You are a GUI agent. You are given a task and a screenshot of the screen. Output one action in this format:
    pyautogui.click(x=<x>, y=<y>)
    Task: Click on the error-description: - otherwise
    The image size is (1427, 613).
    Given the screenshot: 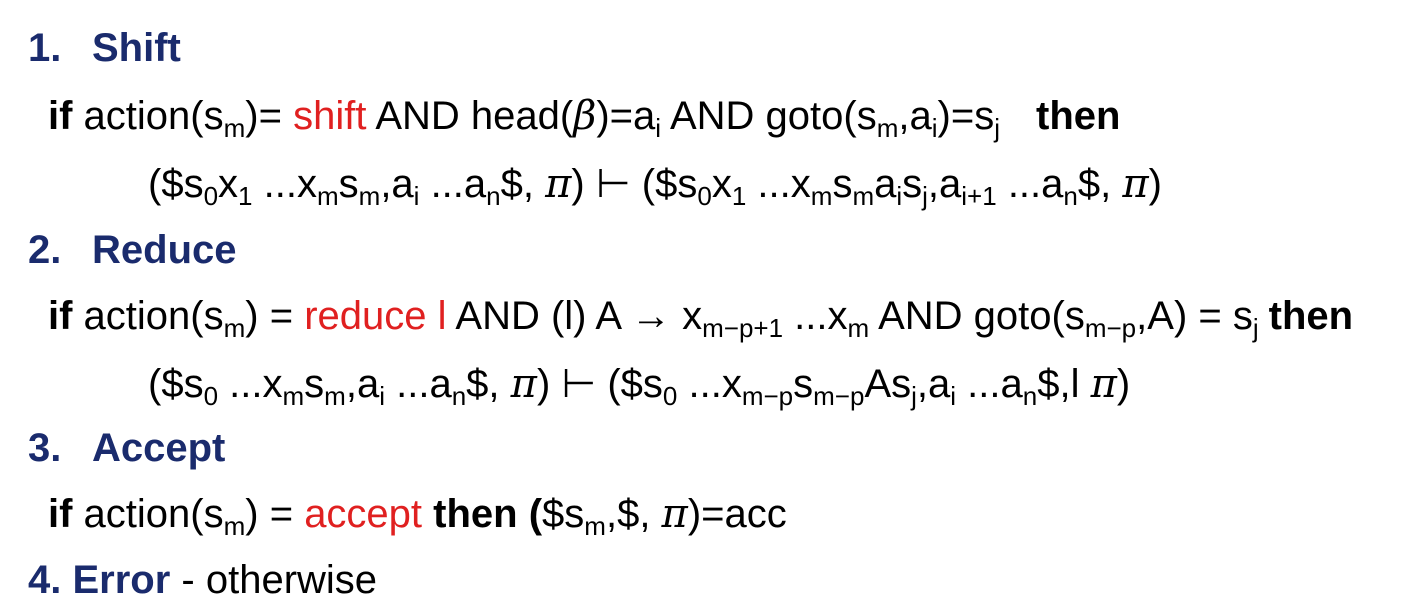 What is the action you would take?
    pyautogui.click(x=274, y=580)
    